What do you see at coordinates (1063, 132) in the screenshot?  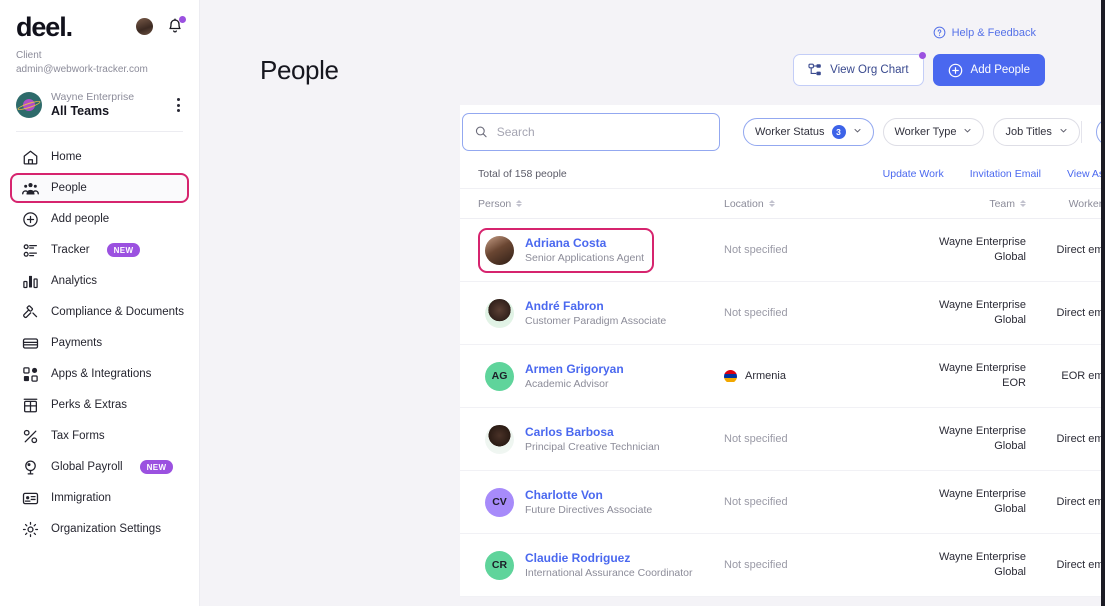 I see `chevron-down-icon` at bounding box center [1063, 132].